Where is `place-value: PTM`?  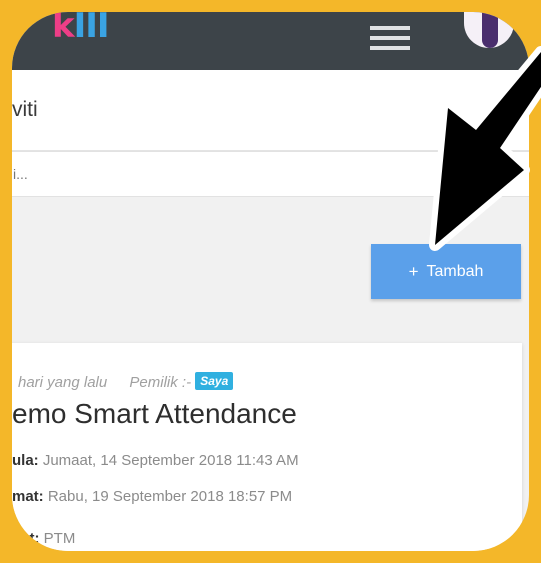 place-value: PTM is located at coordinates (59, 538).